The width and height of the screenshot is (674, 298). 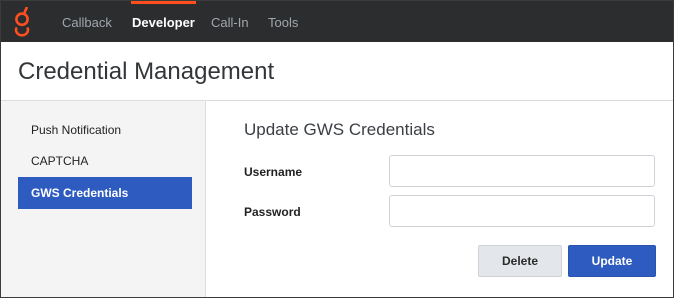 What do you see at coordinates (146, 71) in the screenshot?
I see `page-title: Credential Management` at bounding box center [146, 71].